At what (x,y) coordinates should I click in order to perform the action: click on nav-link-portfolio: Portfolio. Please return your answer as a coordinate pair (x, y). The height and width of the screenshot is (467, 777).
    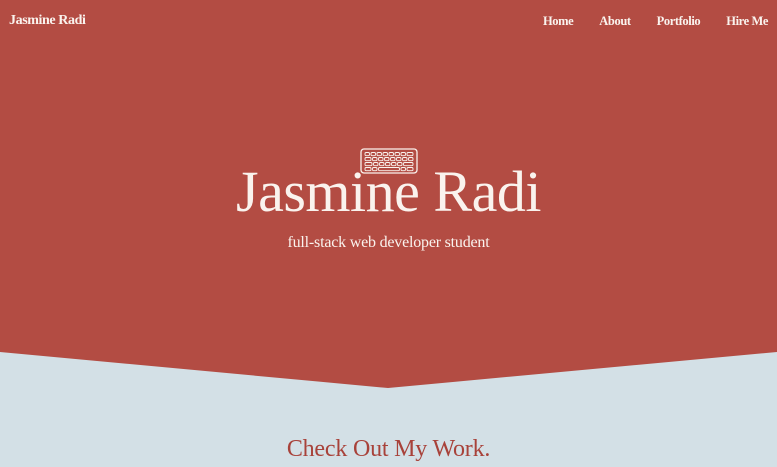
    Looking at the image, I should click on (679, 21).